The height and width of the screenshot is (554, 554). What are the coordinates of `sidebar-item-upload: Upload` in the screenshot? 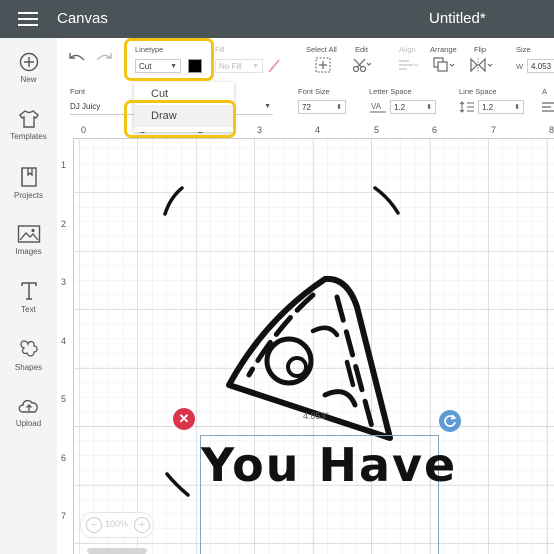 It's located at (28, 412).